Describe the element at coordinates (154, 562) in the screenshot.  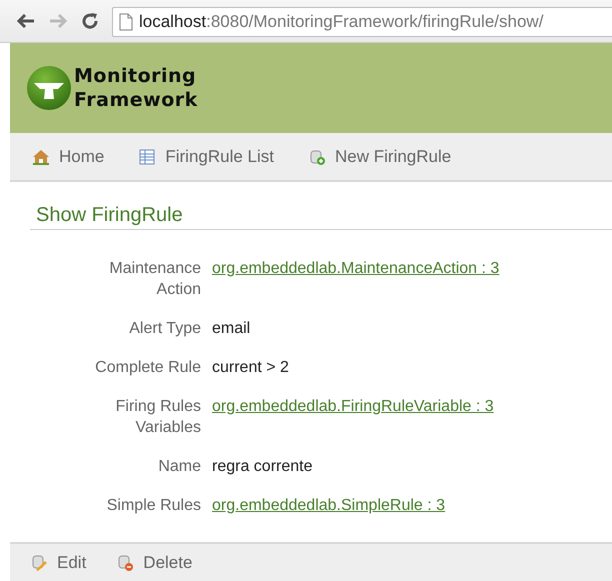
I see `delete-button: Delete` at that location.